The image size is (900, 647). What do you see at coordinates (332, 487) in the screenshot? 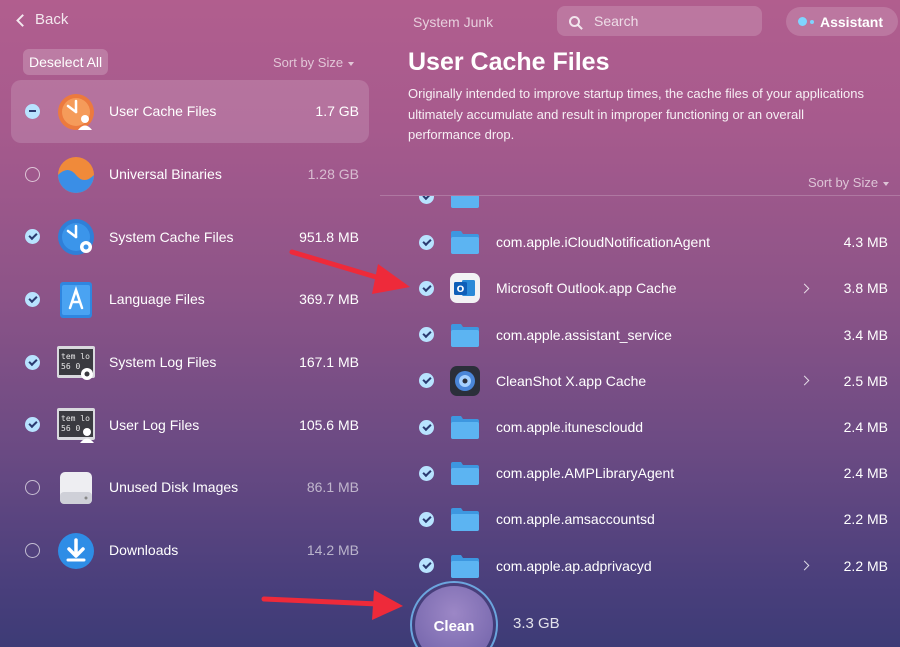
I see `category-size: 86.1 MB` at bounding box center [332, 487].